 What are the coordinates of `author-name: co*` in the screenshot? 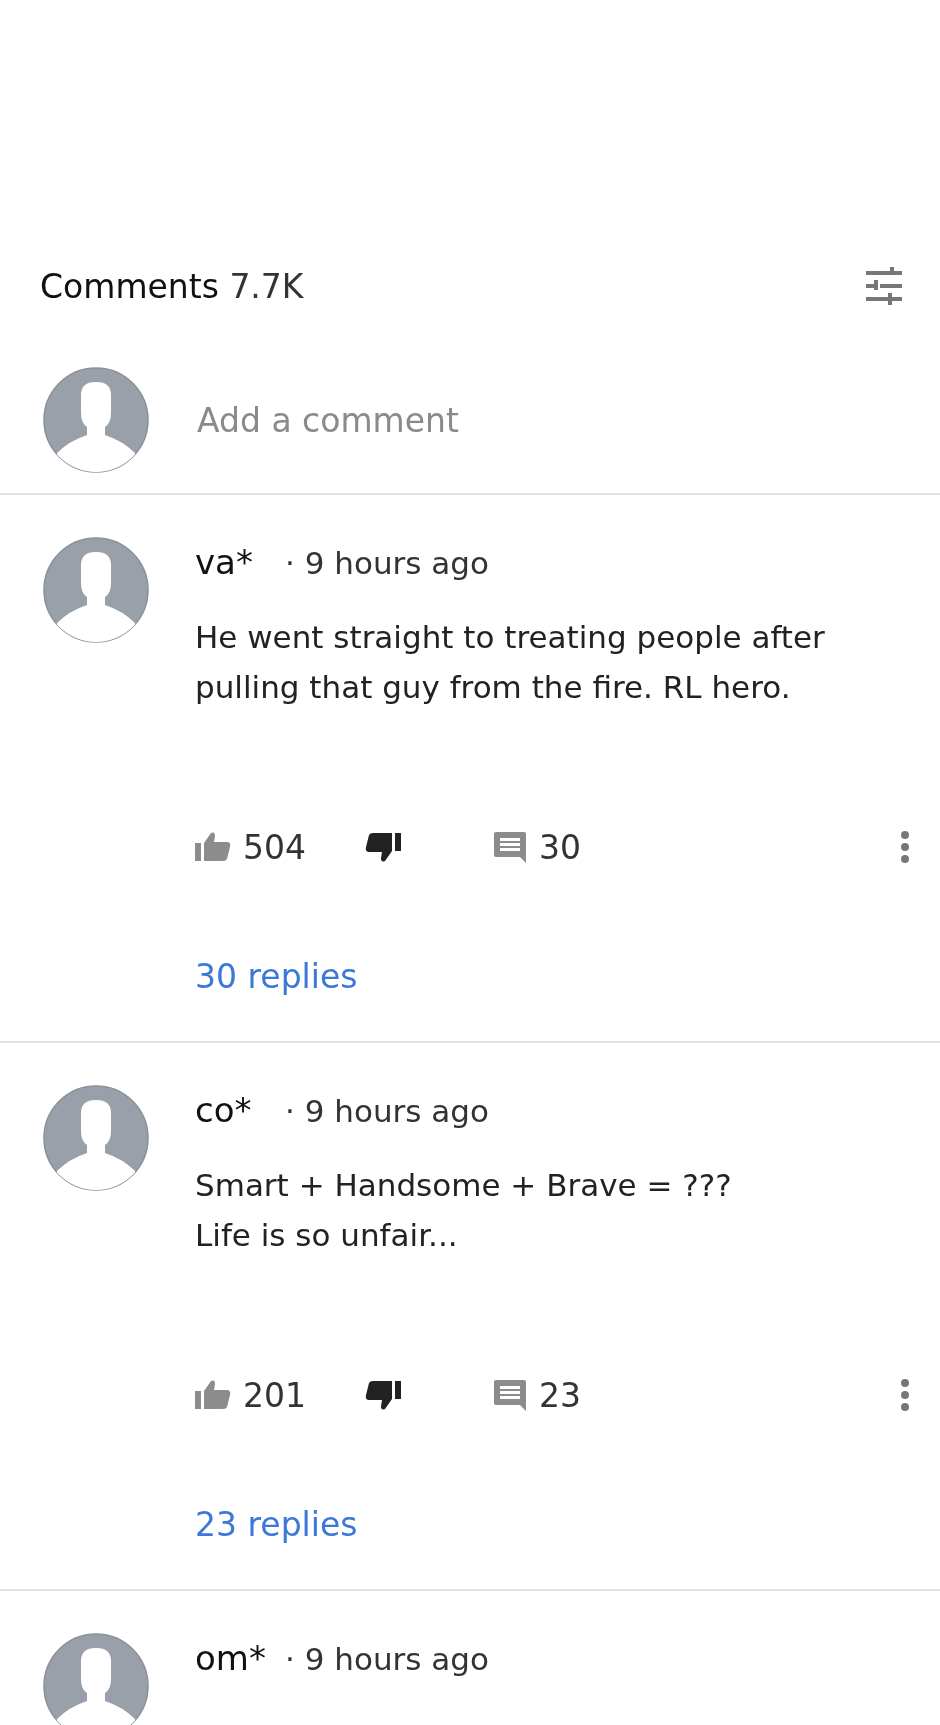 It's located at (224, 1110).